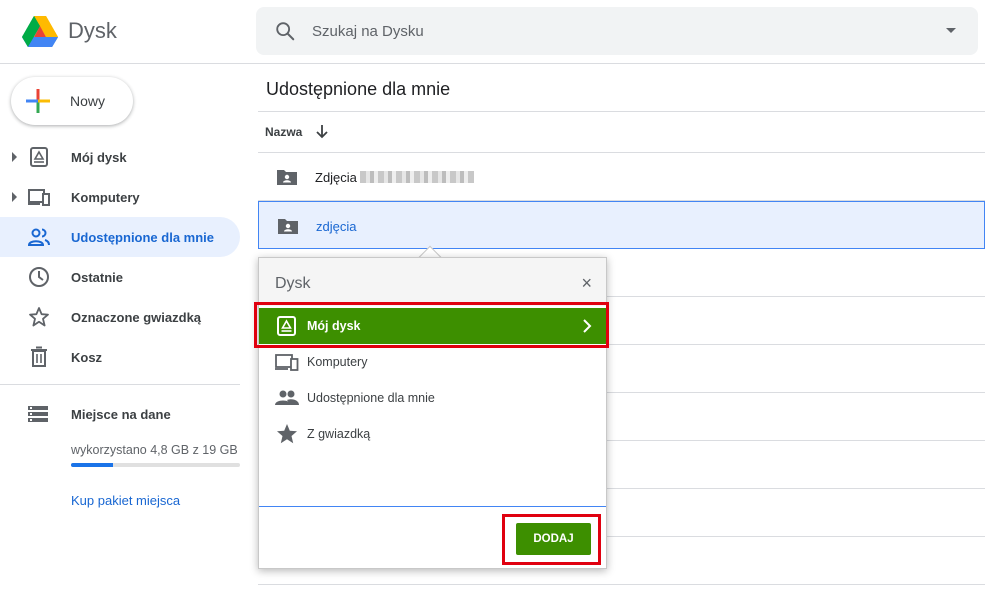 The image size is (985, 599). What do you see at coordinates (339, 434) in the screenshot?
I see `dialog-item-label: Z gwiazdką` at bounding box center [339, 434].